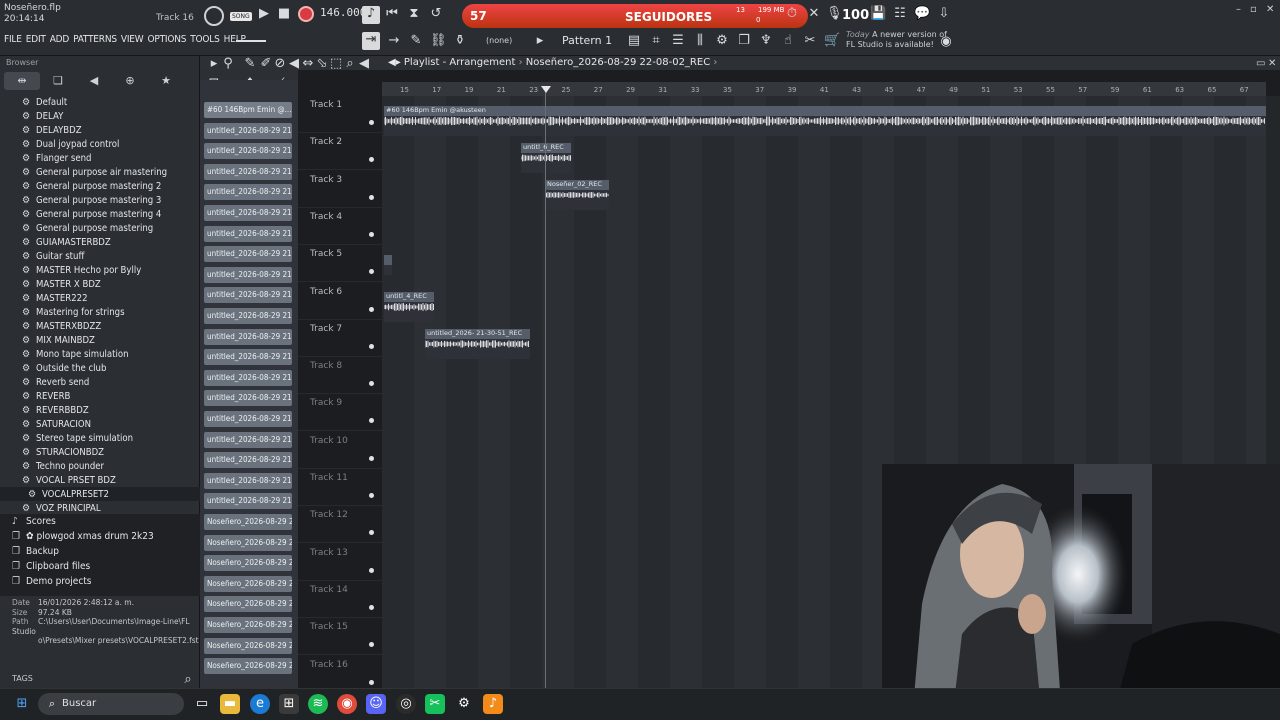 This screenshot has height=720, width=1280. I want to click on preset-item: ⚙ General purpose mastering 2, so click(100, 186).